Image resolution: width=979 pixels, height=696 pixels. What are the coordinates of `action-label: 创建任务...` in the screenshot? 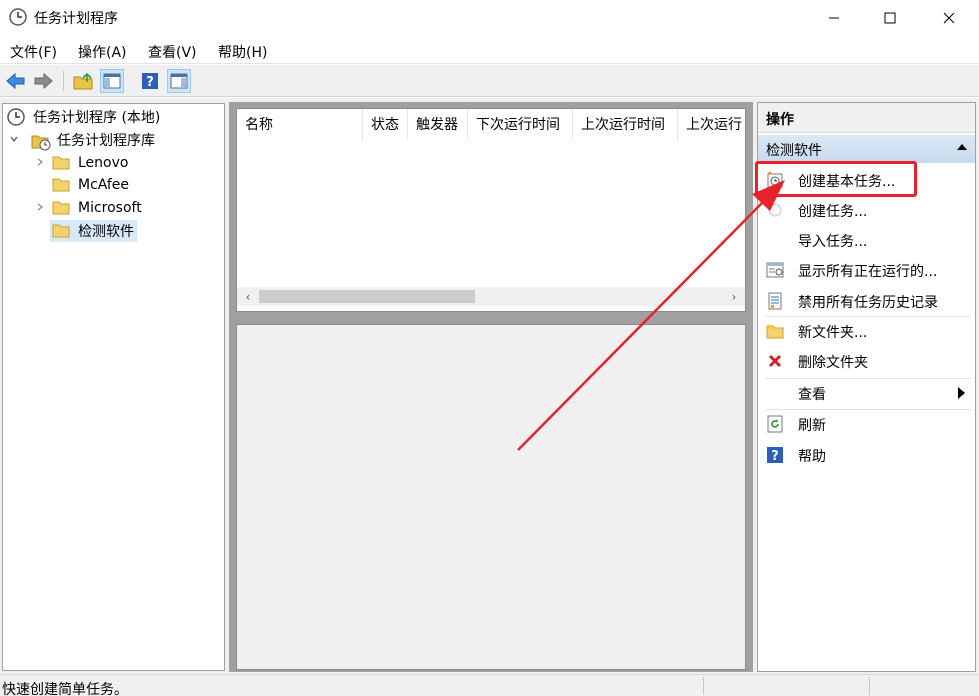 It's located at (833, 212).